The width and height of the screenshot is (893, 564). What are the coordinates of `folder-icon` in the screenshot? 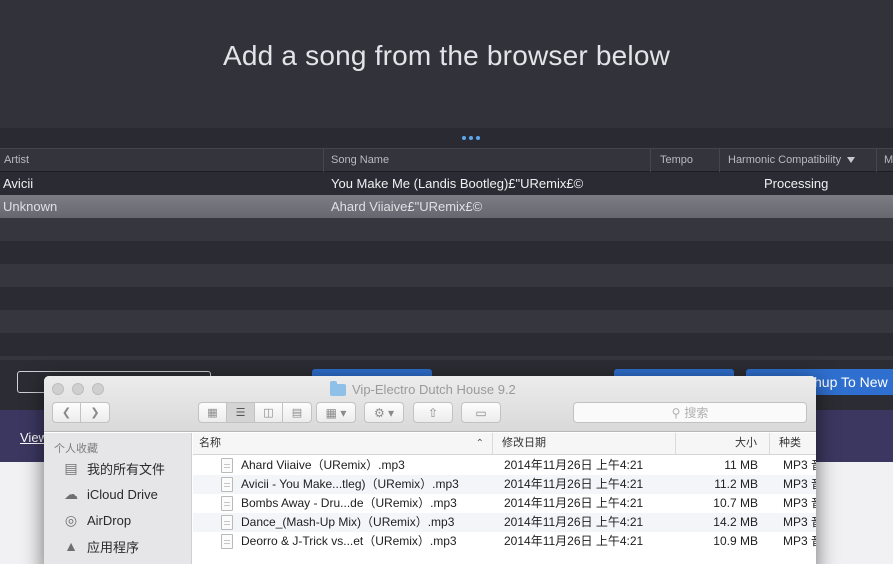 It's located at (338, 388).